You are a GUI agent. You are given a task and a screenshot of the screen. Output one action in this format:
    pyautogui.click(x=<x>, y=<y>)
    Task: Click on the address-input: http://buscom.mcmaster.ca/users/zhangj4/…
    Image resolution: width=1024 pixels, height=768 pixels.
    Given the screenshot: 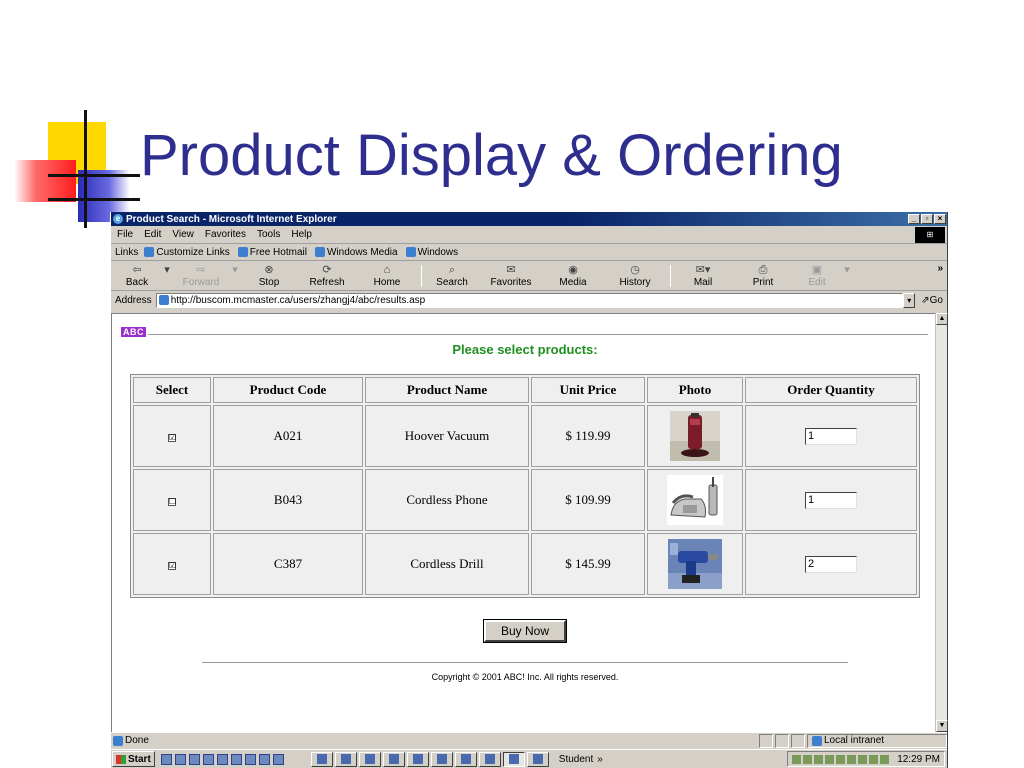 What is the action you would take?
    pyautogui.click(x=529, y=300)
    